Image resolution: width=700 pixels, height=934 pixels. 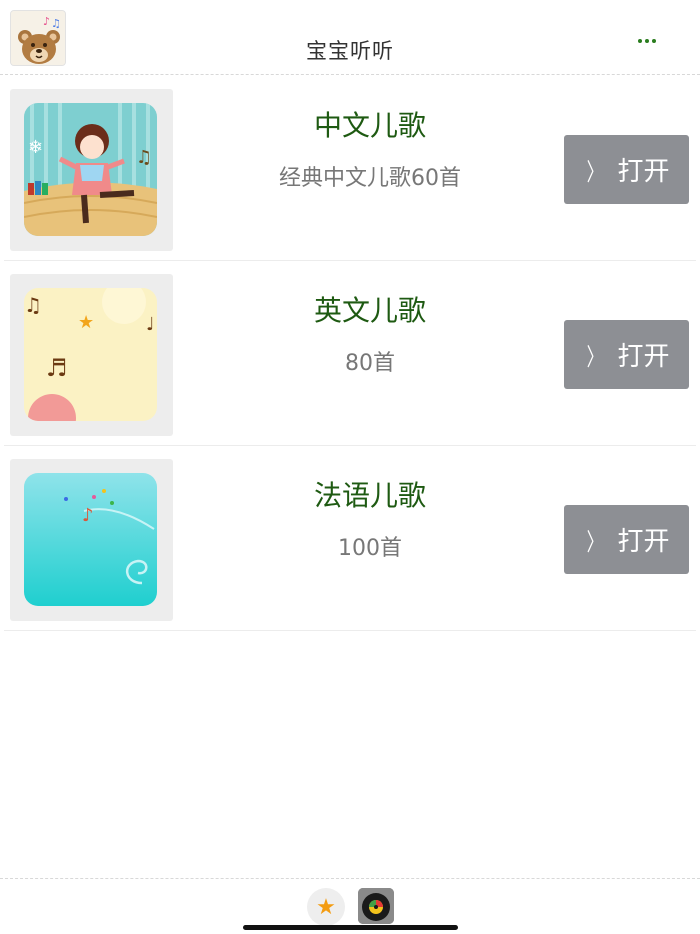 I want to click on music-notes-icon: ♫ ♩ ♬ ★, so click(x=90, y=354).